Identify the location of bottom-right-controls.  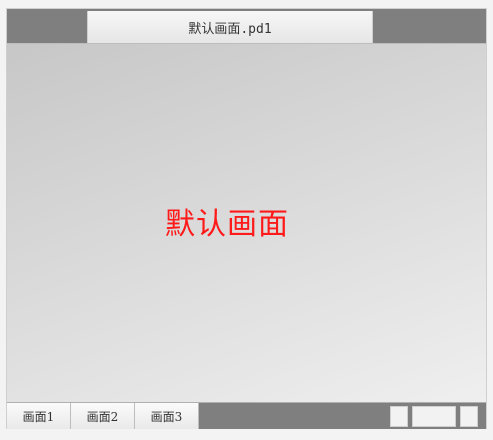
(434, 416).